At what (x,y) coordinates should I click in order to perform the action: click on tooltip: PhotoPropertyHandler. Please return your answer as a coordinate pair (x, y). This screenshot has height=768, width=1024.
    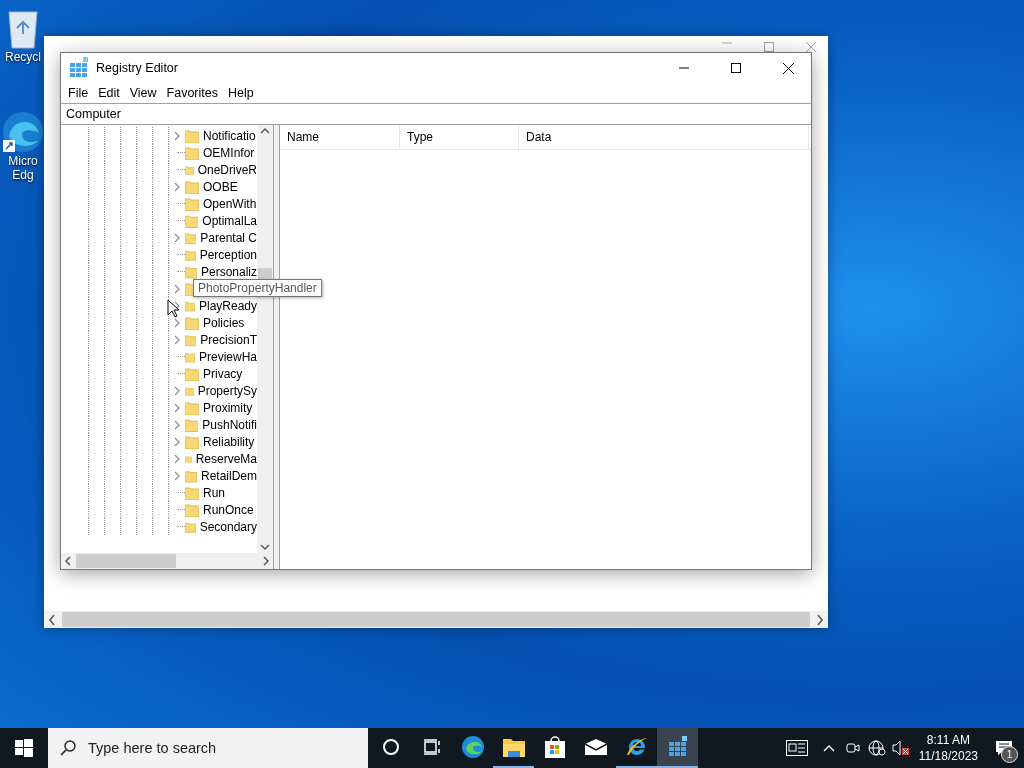
    Looking at the image, I should click on (257, 288).